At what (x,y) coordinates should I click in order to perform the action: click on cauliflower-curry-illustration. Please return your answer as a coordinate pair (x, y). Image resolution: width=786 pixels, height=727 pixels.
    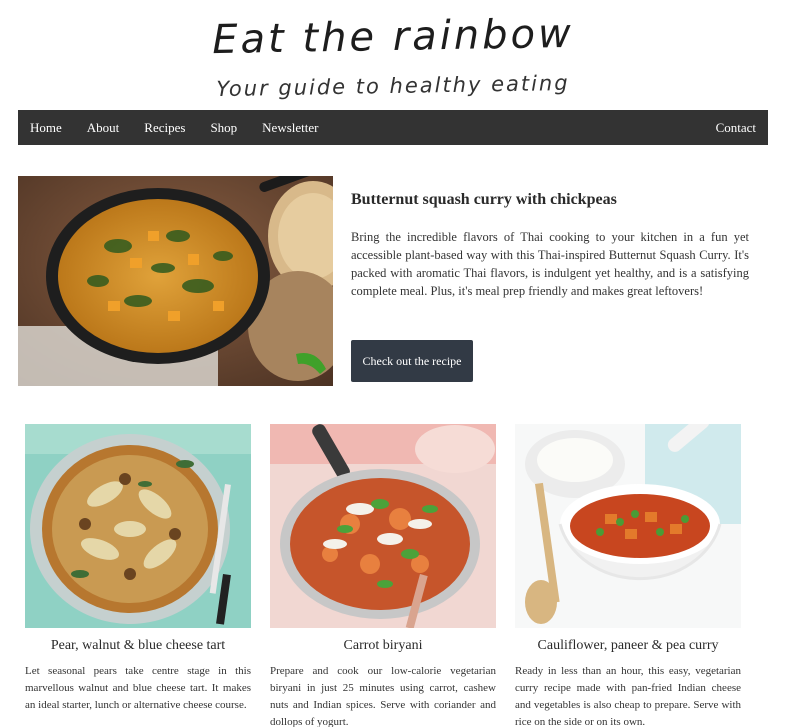
    Looking at the image, I should click on (628, 526).